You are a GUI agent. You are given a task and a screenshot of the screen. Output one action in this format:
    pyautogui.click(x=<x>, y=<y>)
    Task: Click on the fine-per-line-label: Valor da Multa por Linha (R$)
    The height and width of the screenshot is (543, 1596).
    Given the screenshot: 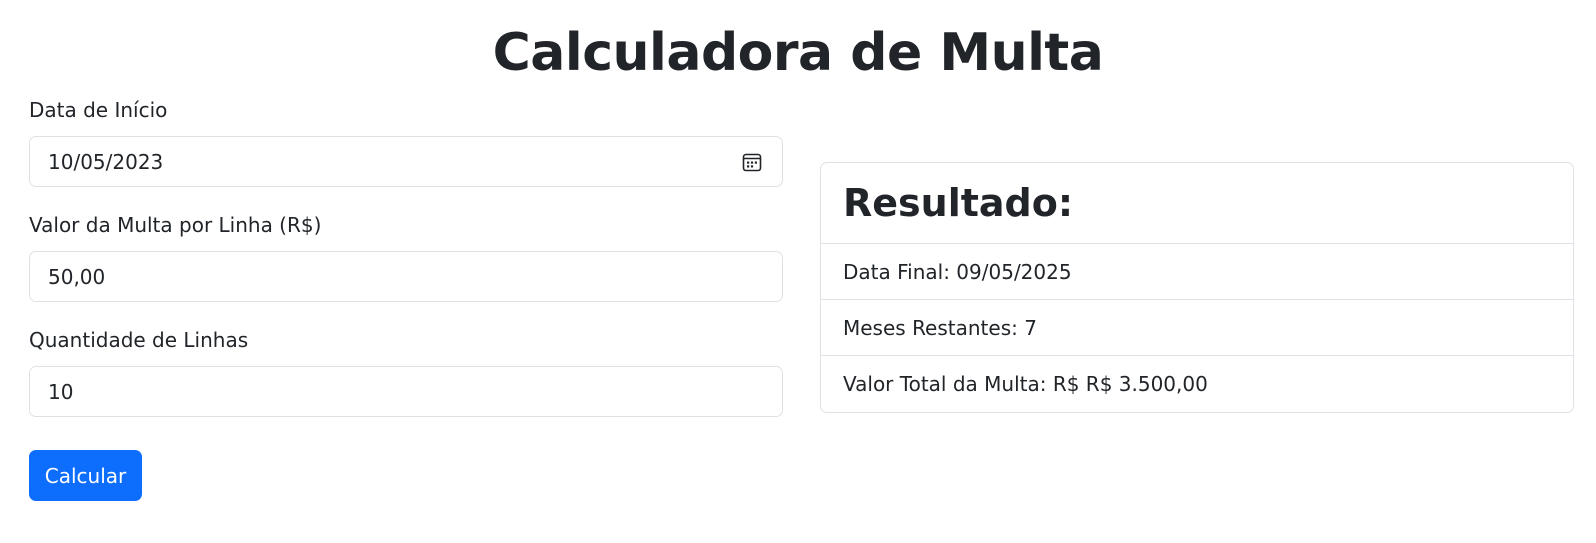 What is the action you would take?
    pyautogui.click(x=175, y=225)
    